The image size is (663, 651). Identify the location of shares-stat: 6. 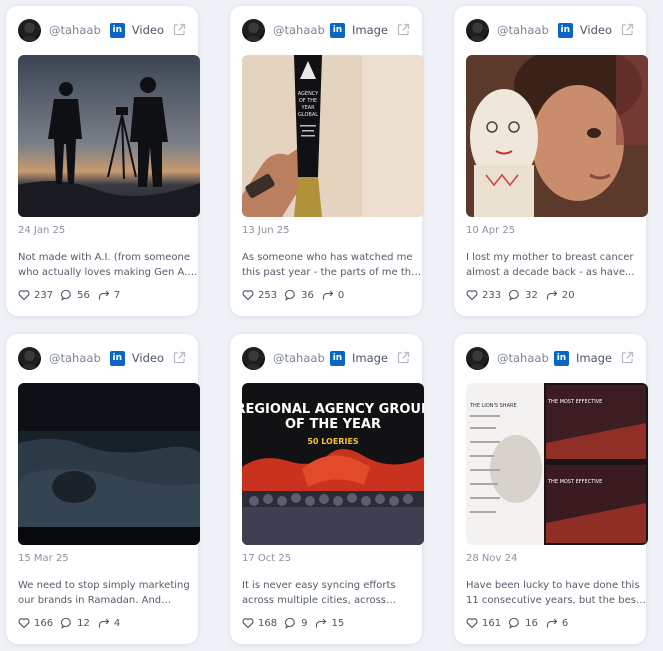
(557, 623).